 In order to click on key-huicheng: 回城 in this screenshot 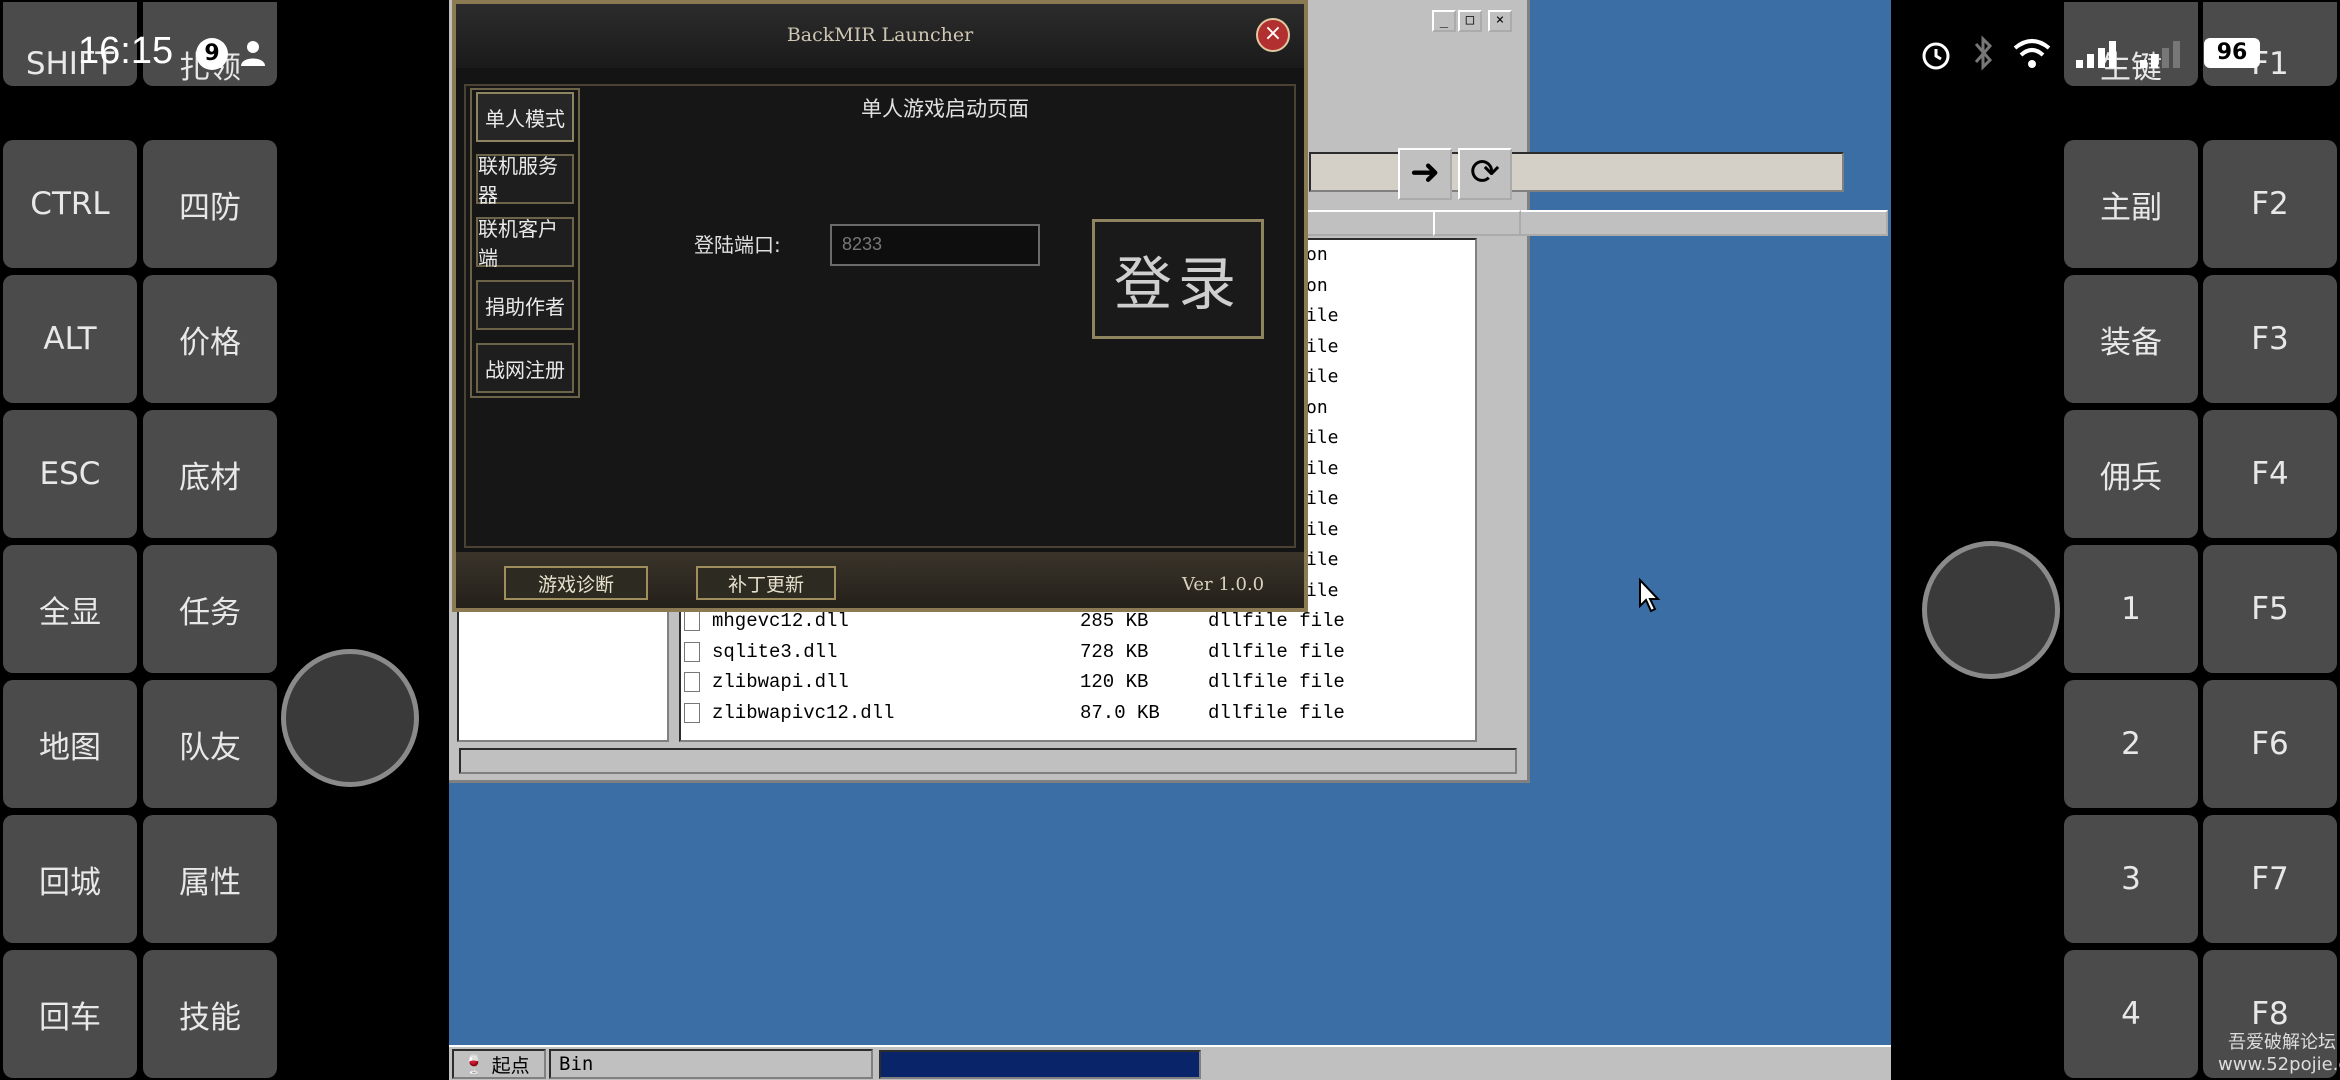, I will do `click(70, 879)`.